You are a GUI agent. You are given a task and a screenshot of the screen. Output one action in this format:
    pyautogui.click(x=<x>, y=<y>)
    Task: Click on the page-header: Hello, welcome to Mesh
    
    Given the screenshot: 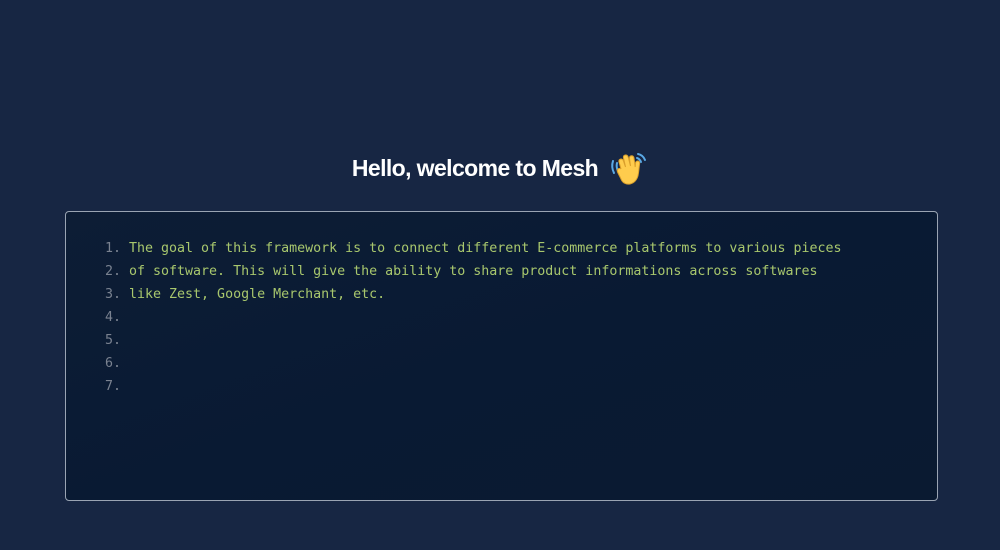 What is the action you would take?
    pyautogui.click(x=500, y=168)
    